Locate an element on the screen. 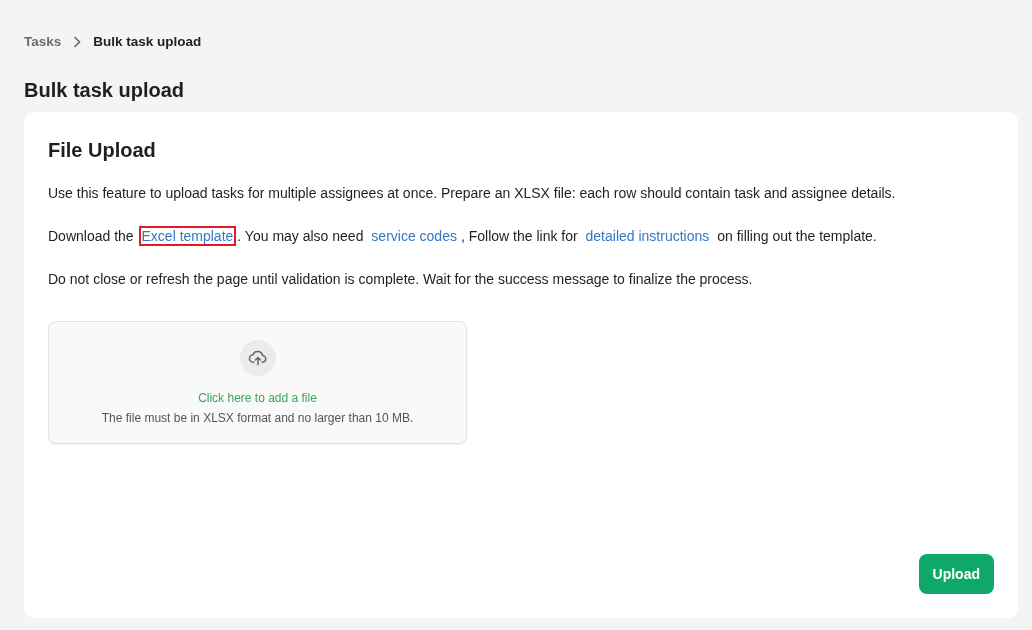 The width and height of the screenshot is (1032, 630). instruction-text: Download the Excel template . You may also need service codes , Follow the link for detailed instructions on filling out the template. is located at coordinates (463, 236).